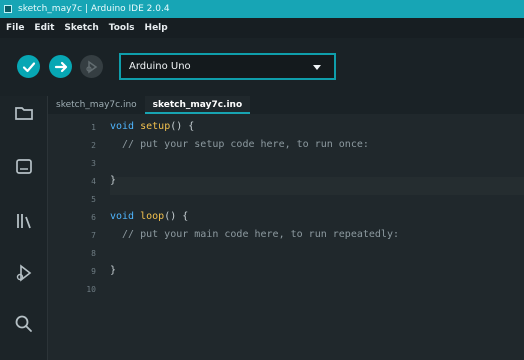 The height and width of the screenshot is (360, 524). Describe the element at coordinates (96, 105) in the screenshot. I see `tab-sketch-inactive: sketch_may7c.ino` at that location.